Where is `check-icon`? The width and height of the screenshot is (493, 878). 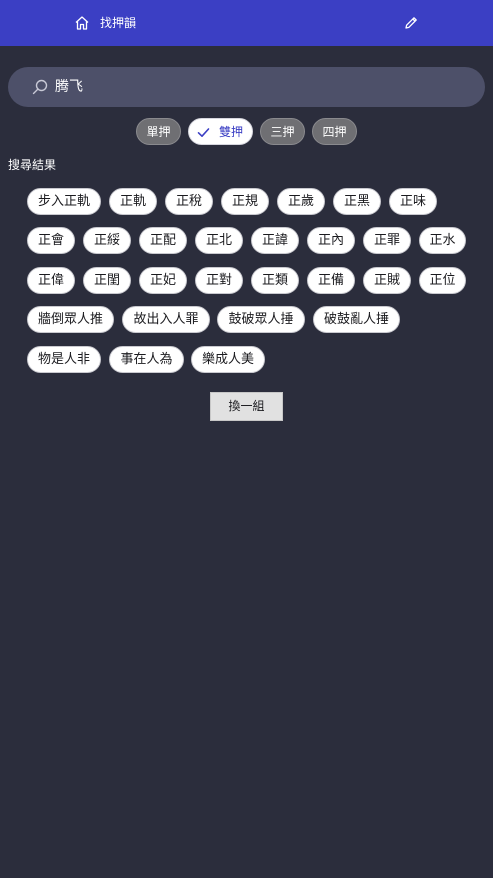 check-icon is located at coordinates (203, 132).